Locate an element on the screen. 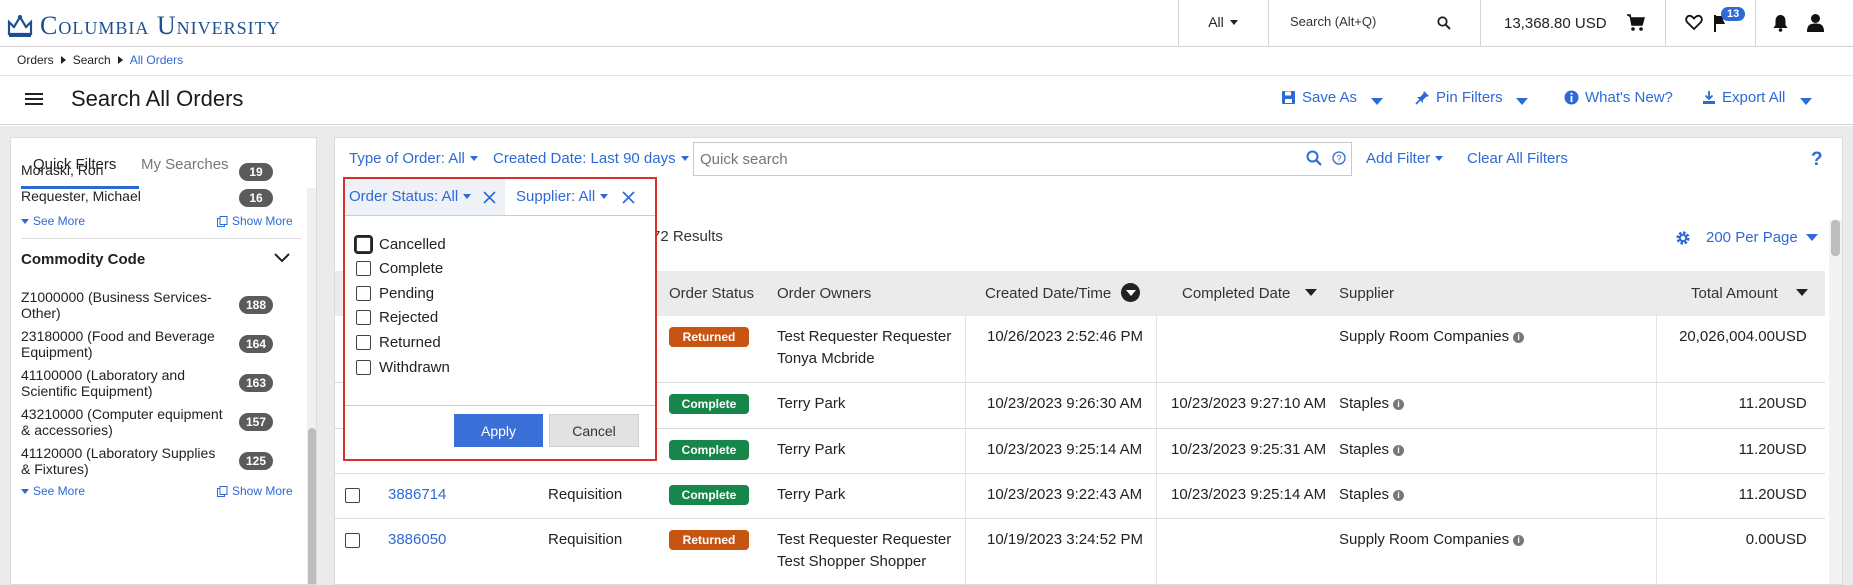  per-page-dropdown: 200 Per Page is located at coordinates (1762, 237).